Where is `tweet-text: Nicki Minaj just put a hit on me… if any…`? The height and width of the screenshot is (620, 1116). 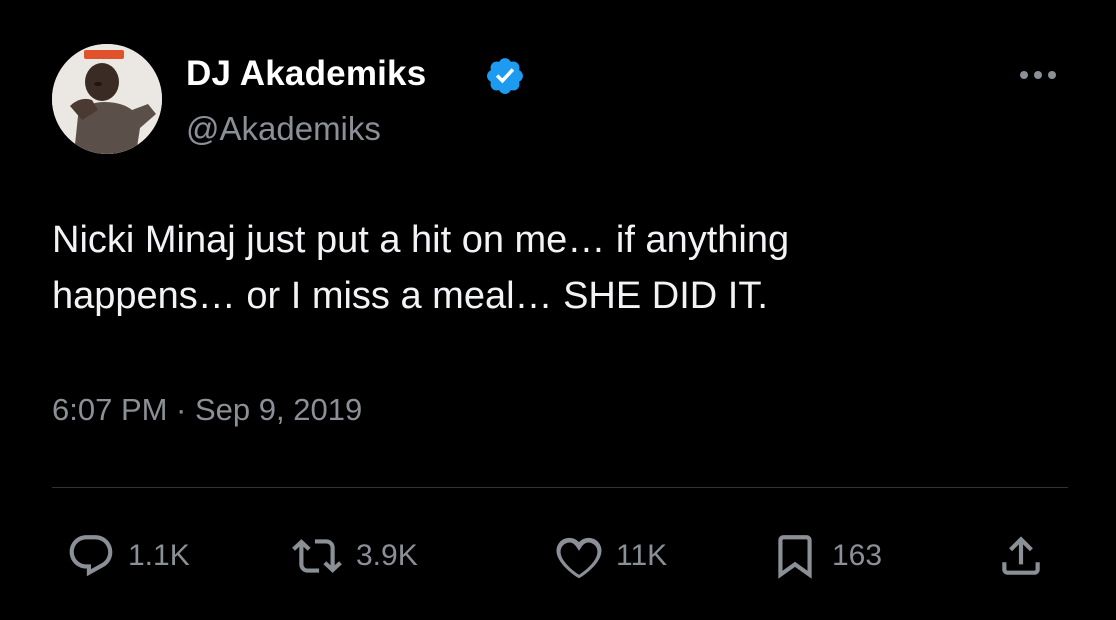 tweet-text: Nicki Minaj just put a hit on me… if any… is located at coordinates (421, 268).